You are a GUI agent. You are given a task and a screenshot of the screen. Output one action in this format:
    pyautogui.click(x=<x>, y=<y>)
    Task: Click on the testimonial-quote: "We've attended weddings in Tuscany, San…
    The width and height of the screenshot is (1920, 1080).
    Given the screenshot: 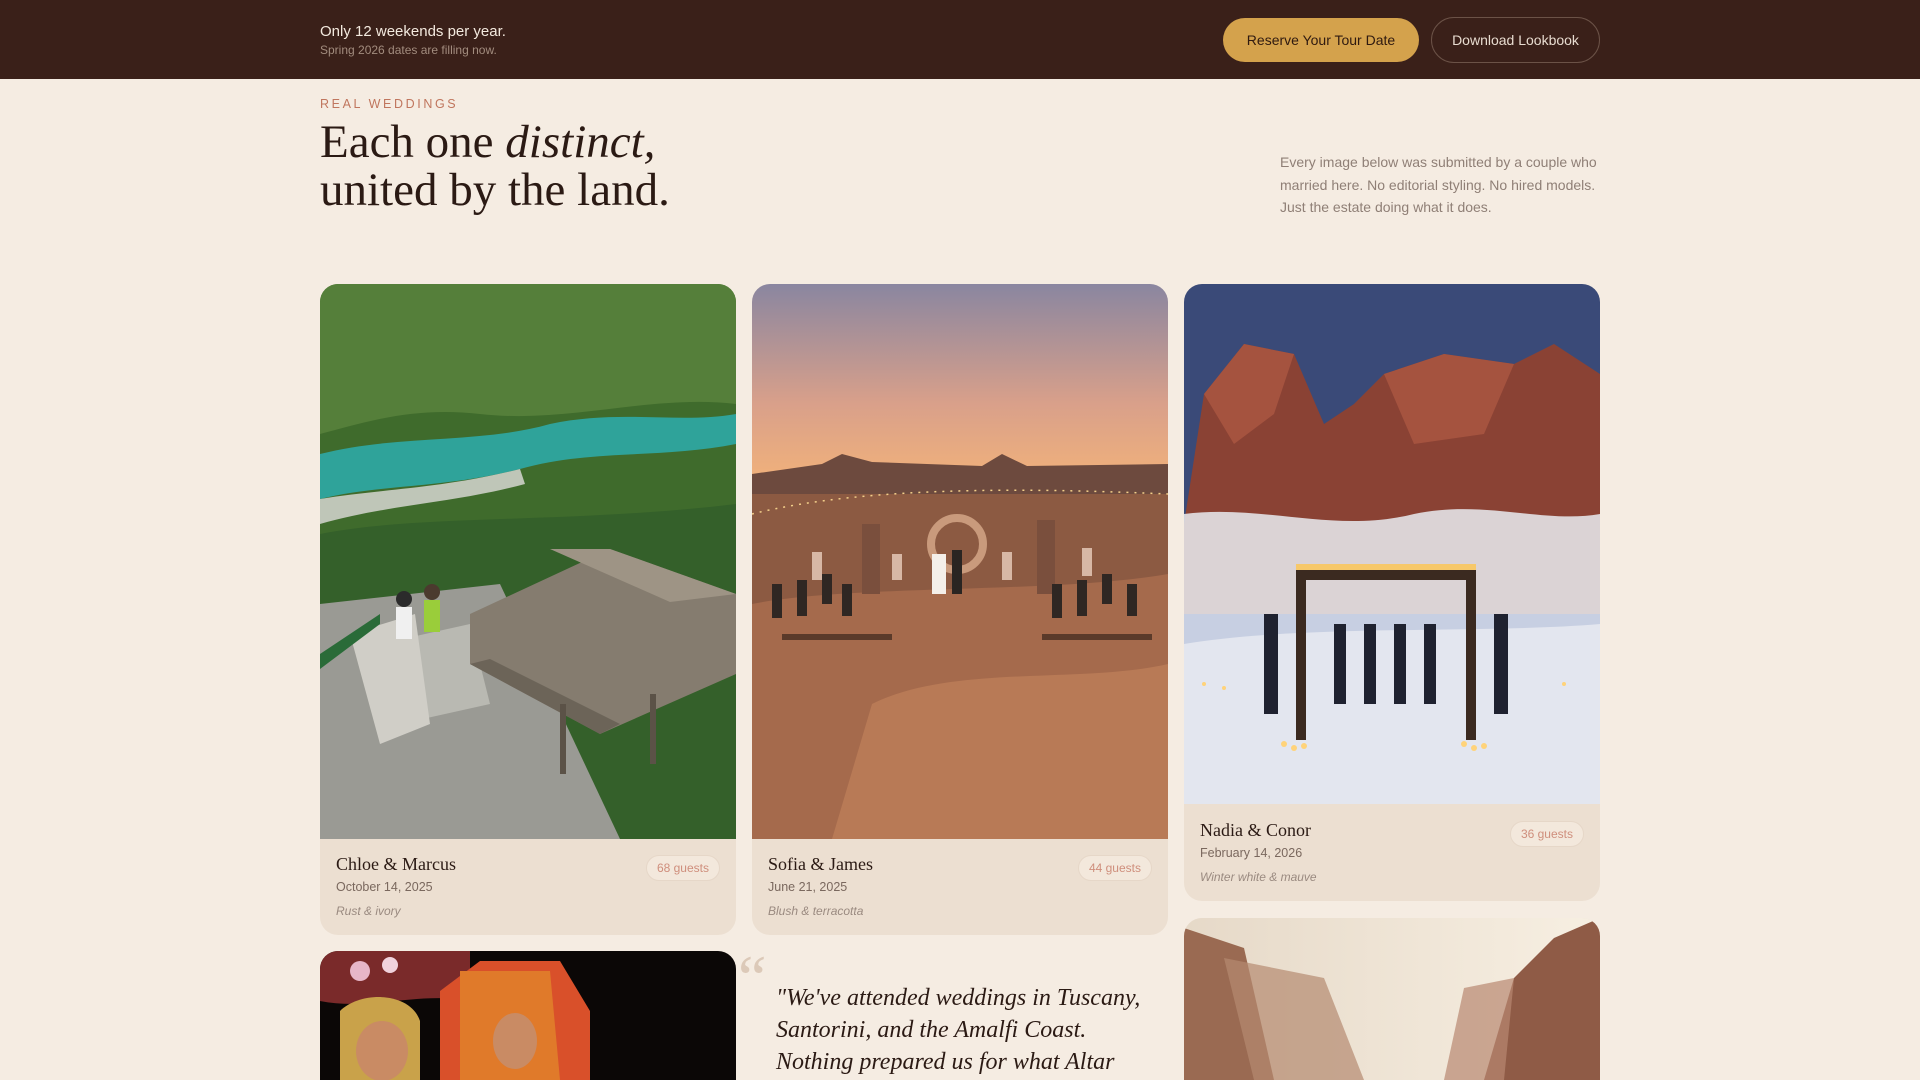 What is the action you would take?
    pyautogui.click(x=958, y=1030)
    